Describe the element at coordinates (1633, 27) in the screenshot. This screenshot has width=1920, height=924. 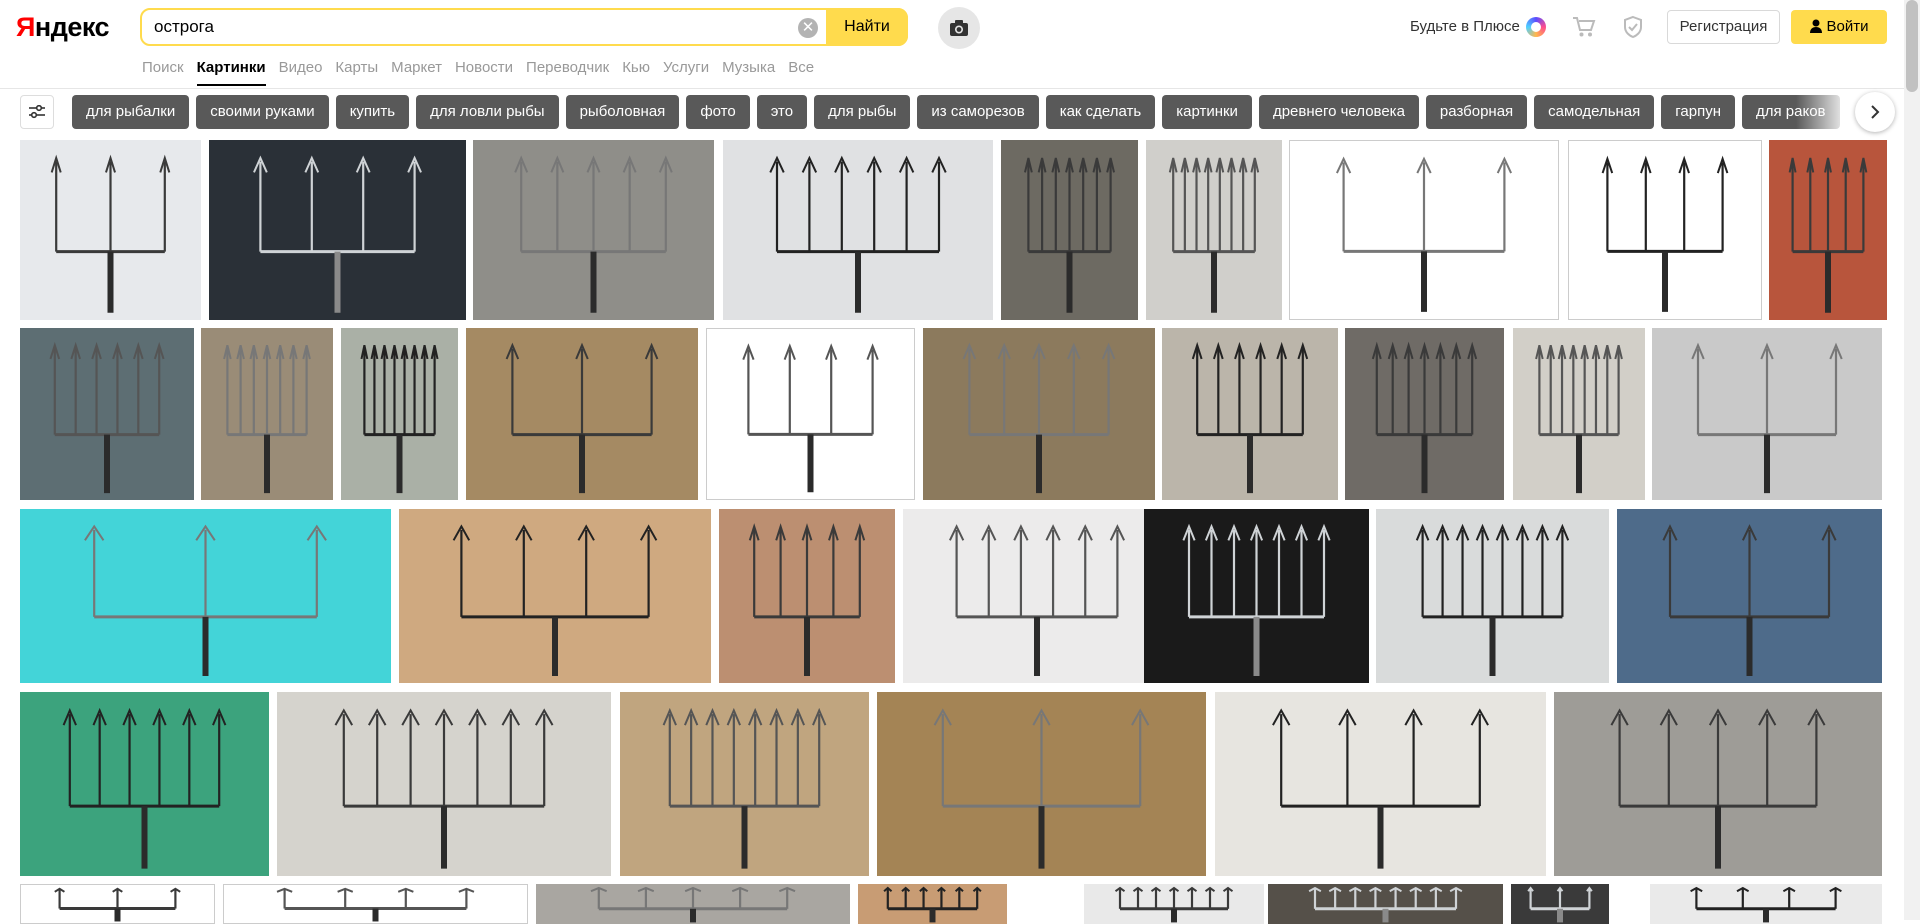
I see `shield-icon` at that location.